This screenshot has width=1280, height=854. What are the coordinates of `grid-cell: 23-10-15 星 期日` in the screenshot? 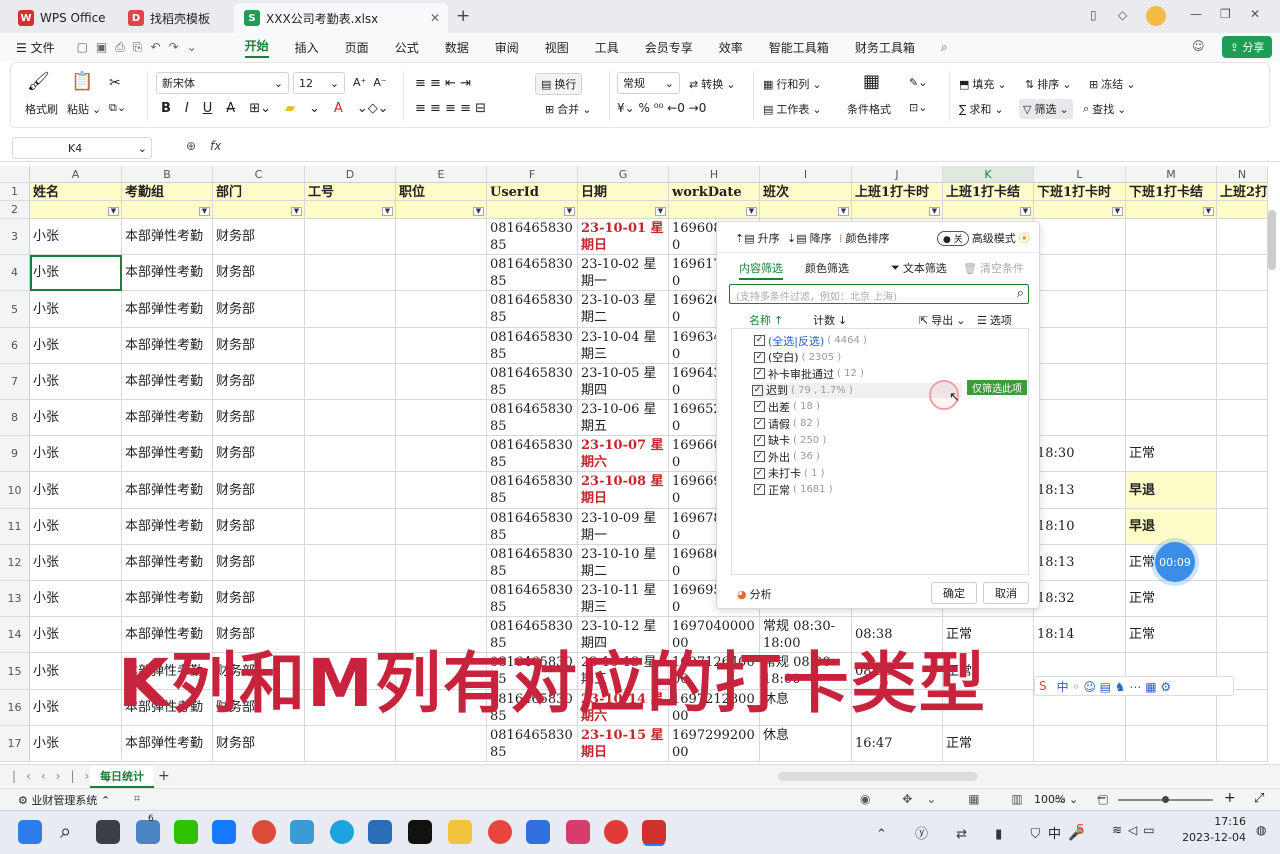 It's located at (623, 744).